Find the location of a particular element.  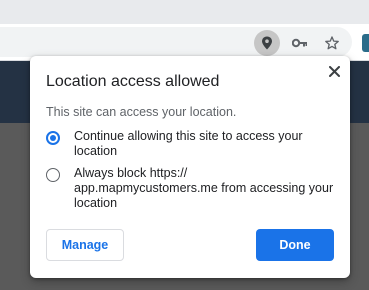

radio-continue-allowing is located at coordinates (53, 138).